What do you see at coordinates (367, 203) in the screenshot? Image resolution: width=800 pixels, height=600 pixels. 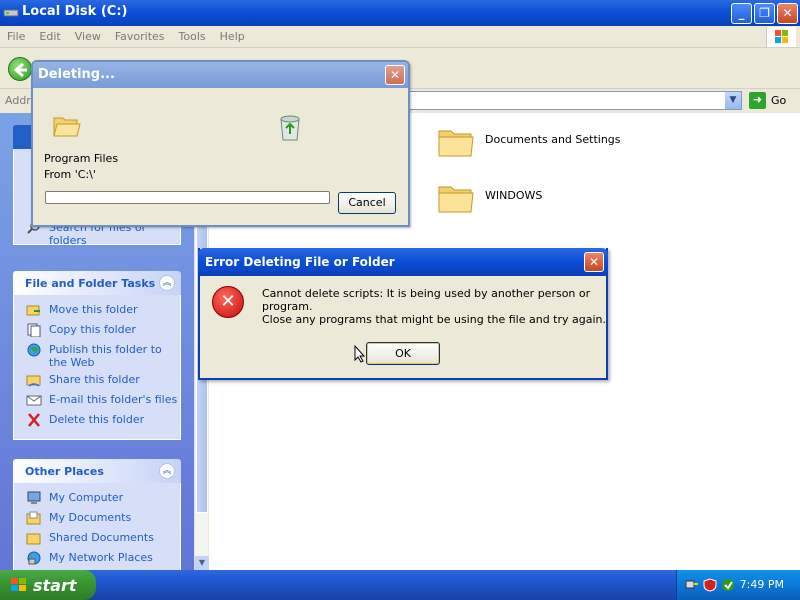 I see `cancel-button: Cancel` at bounding box center [367, 203].